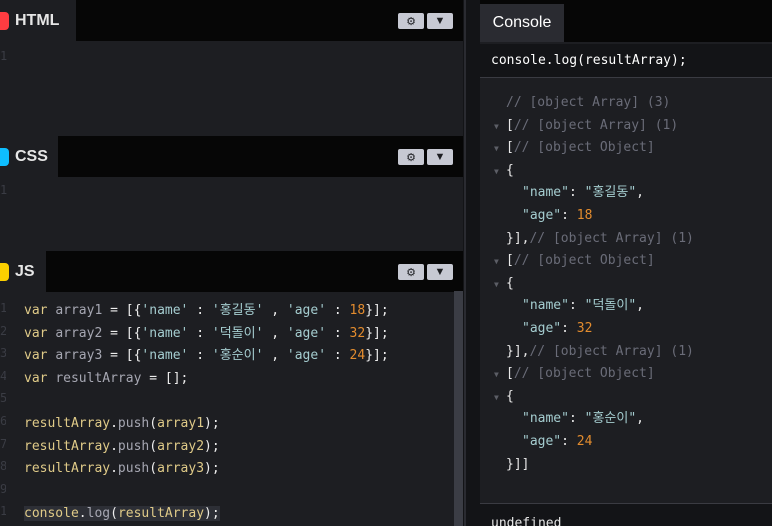  Describe the element at coordinates (237, 356) in the screenshot. I see `code-token: '홍순이'` at that location.